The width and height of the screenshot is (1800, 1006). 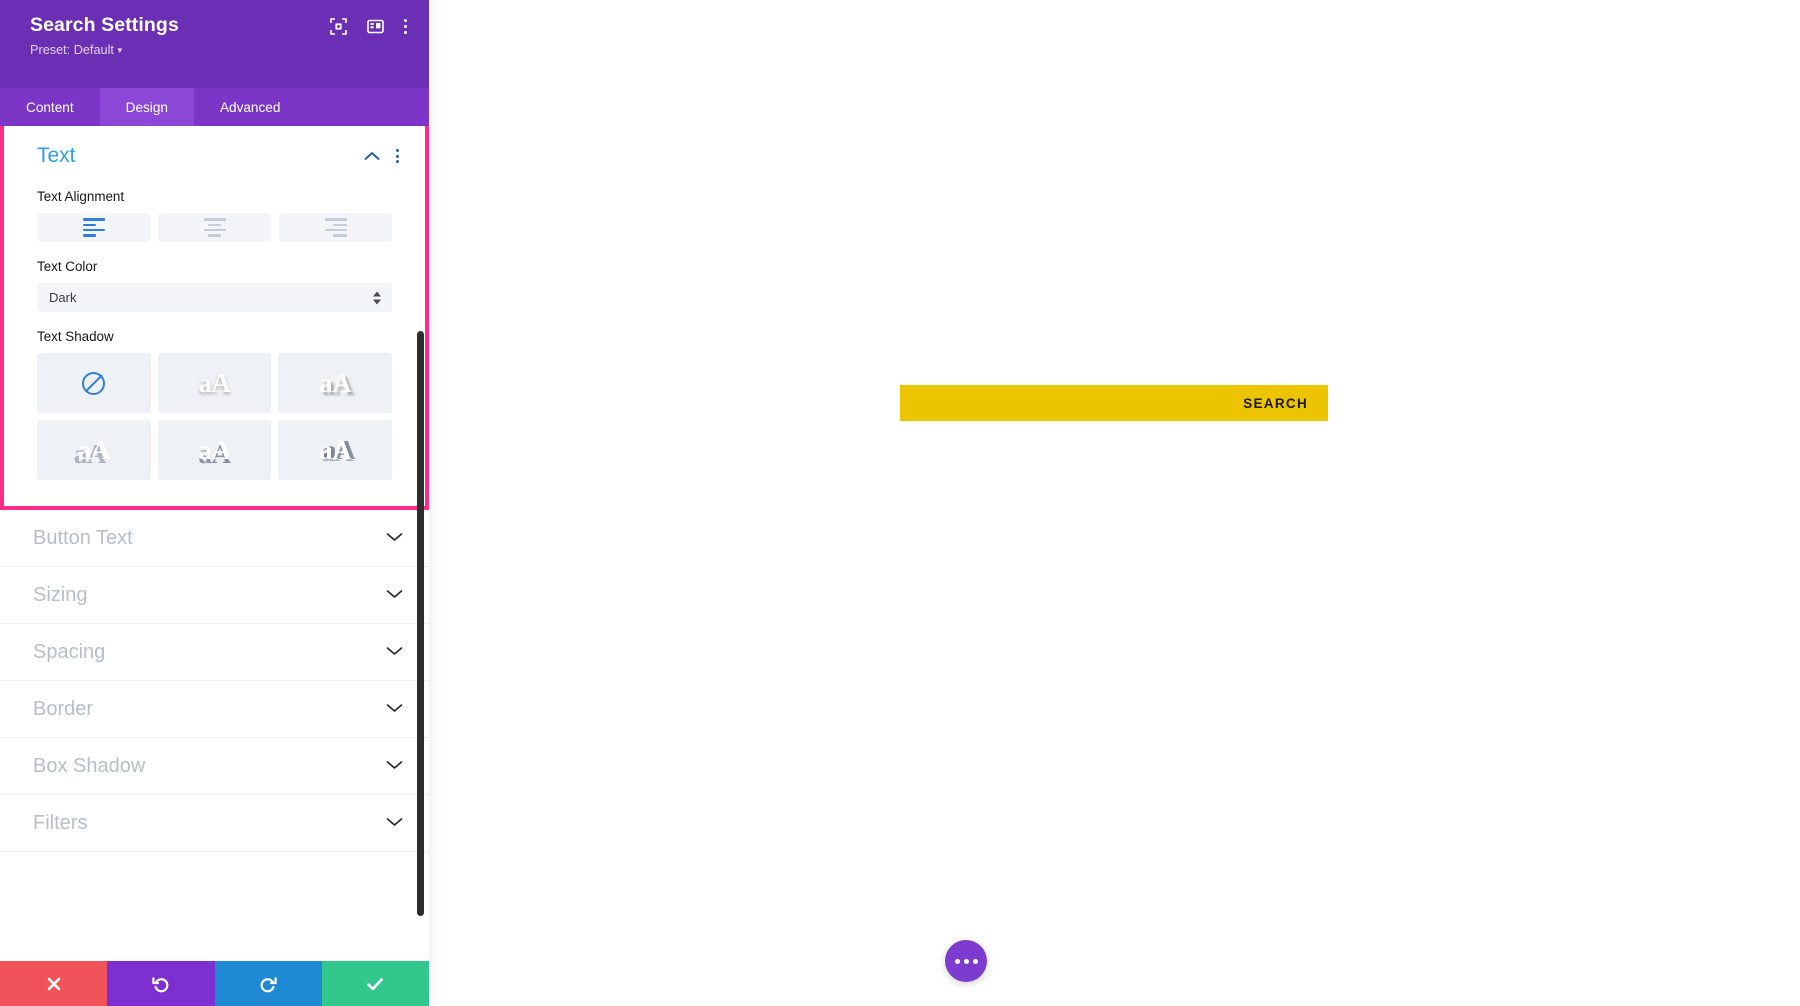 I want to click on close-icon, so click(x=53, y=983).